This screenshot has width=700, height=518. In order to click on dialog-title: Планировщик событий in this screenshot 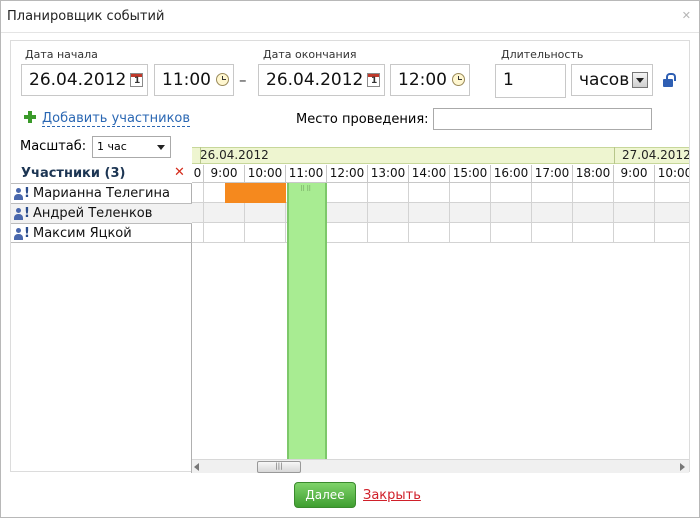, I will do `click(86, 16)`.